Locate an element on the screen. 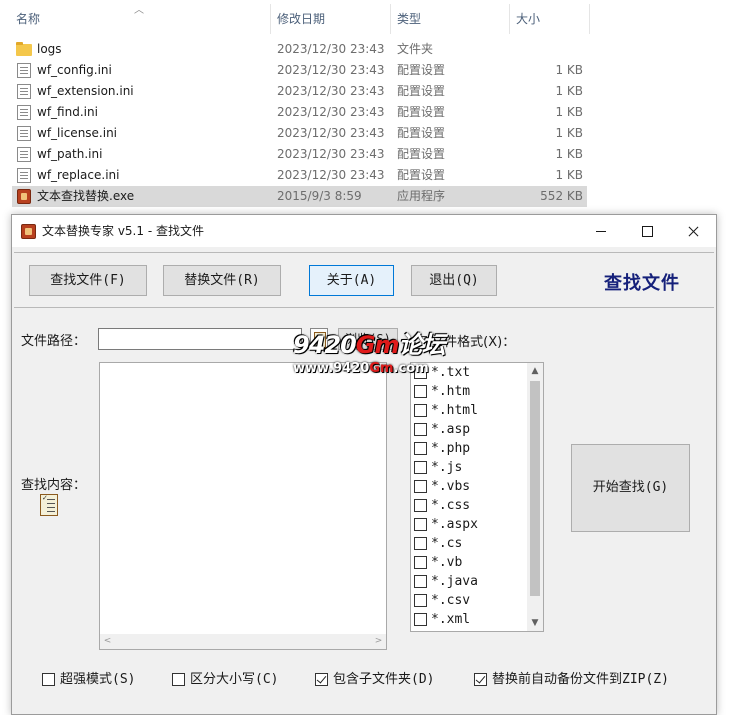 The width and height of the screenshot is (738, 715). exit-button: 退出(Q) is located at coordinates (454, 280).